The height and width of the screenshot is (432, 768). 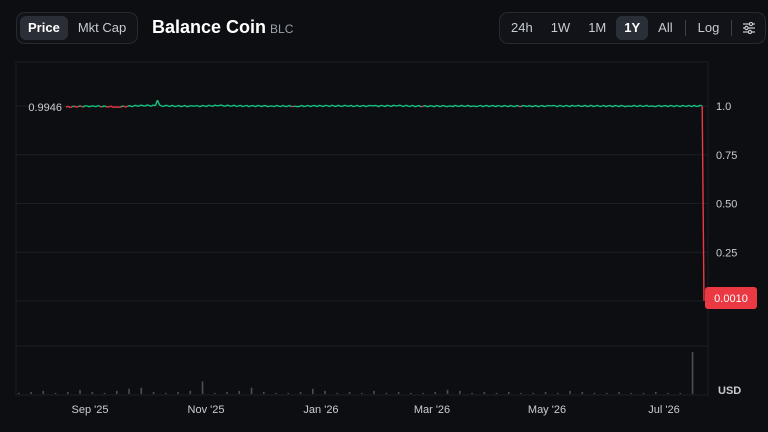 What do you see at coordinates (320, 410) in the screenshot?
I see `x-tick-label: Jan '26` at bounding box center [320, 410].